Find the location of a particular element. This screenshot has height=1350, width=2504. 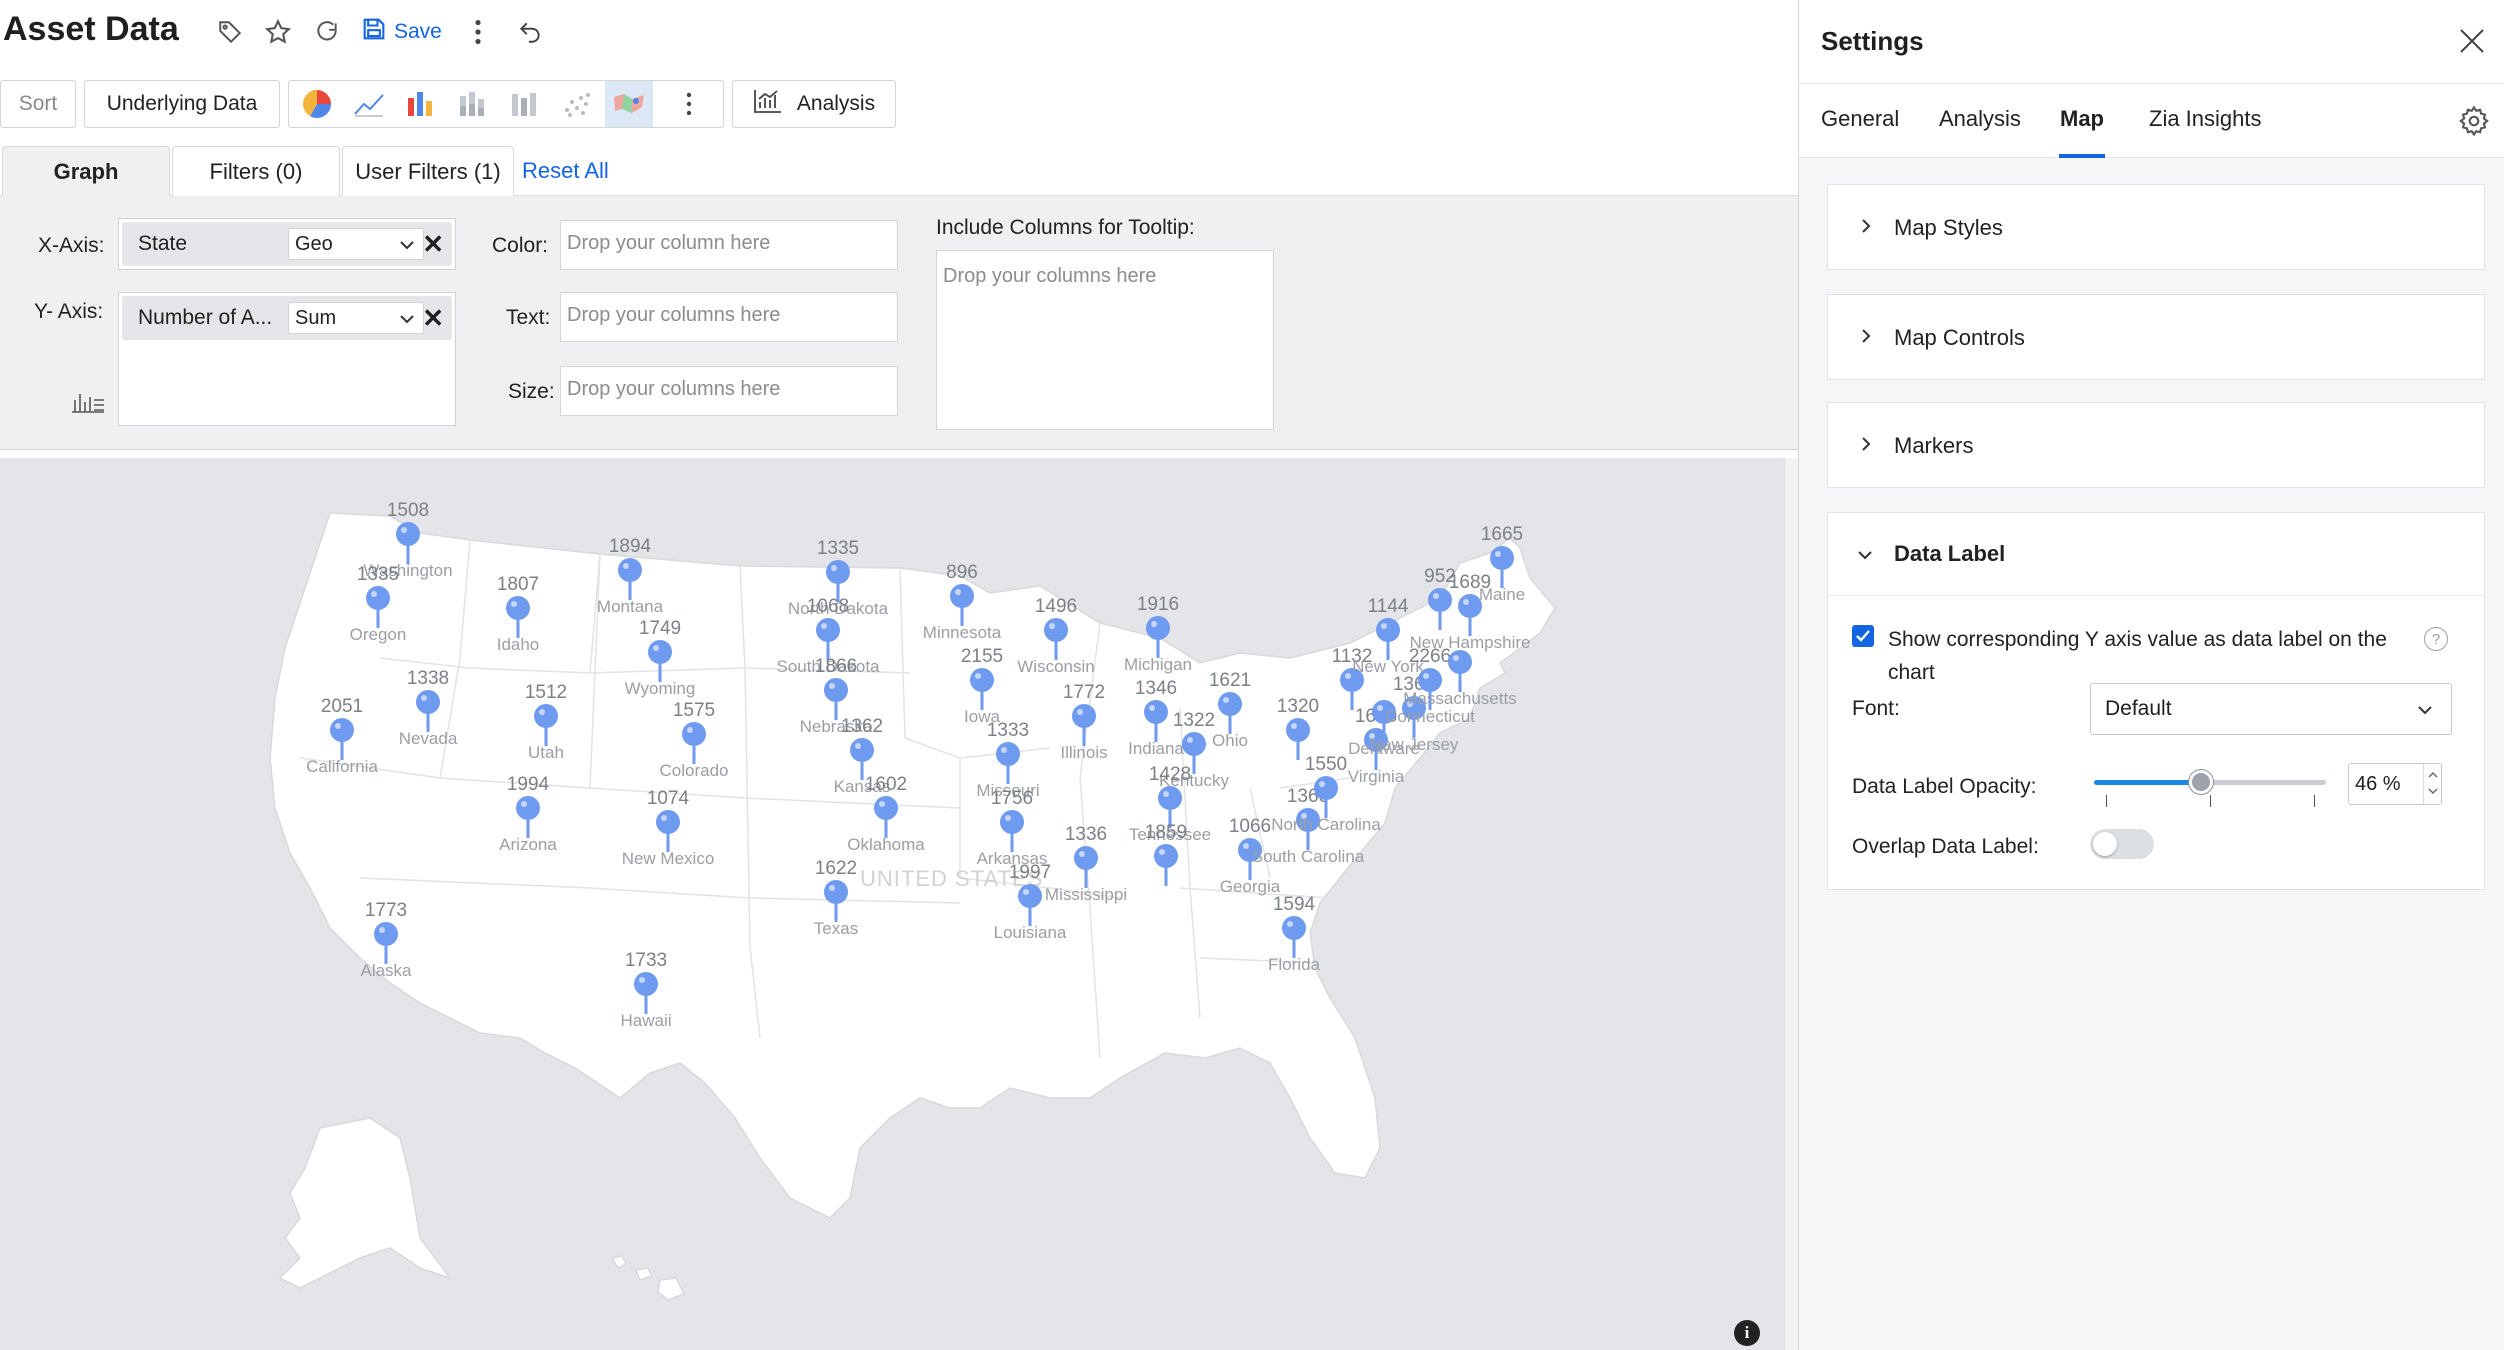

y-axis-function-select: Sum is located at coordinates (356, 318).